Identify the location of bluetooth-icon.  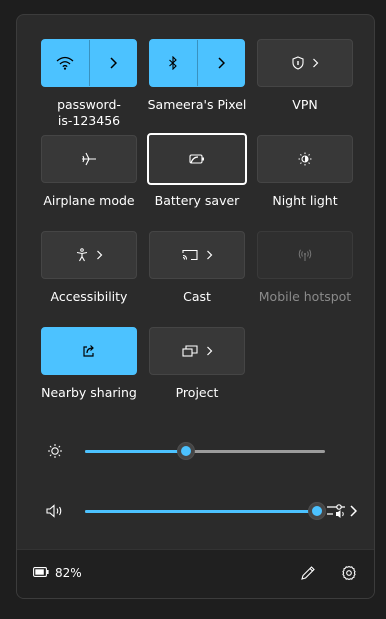
(173, 63).